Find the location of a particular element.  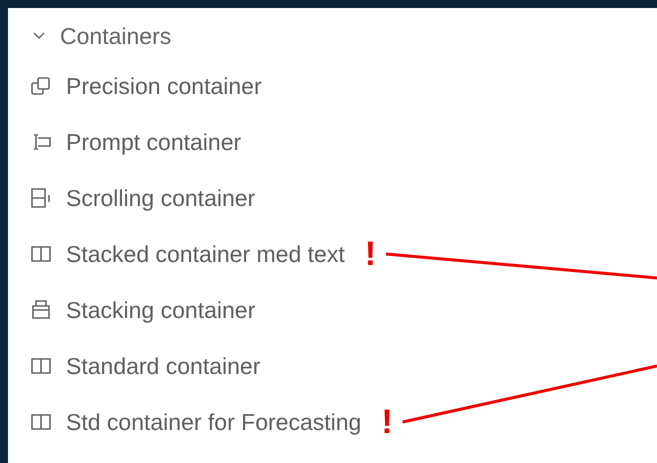

list-item: Std container for Forecasting is located at coordinates (214, 422).